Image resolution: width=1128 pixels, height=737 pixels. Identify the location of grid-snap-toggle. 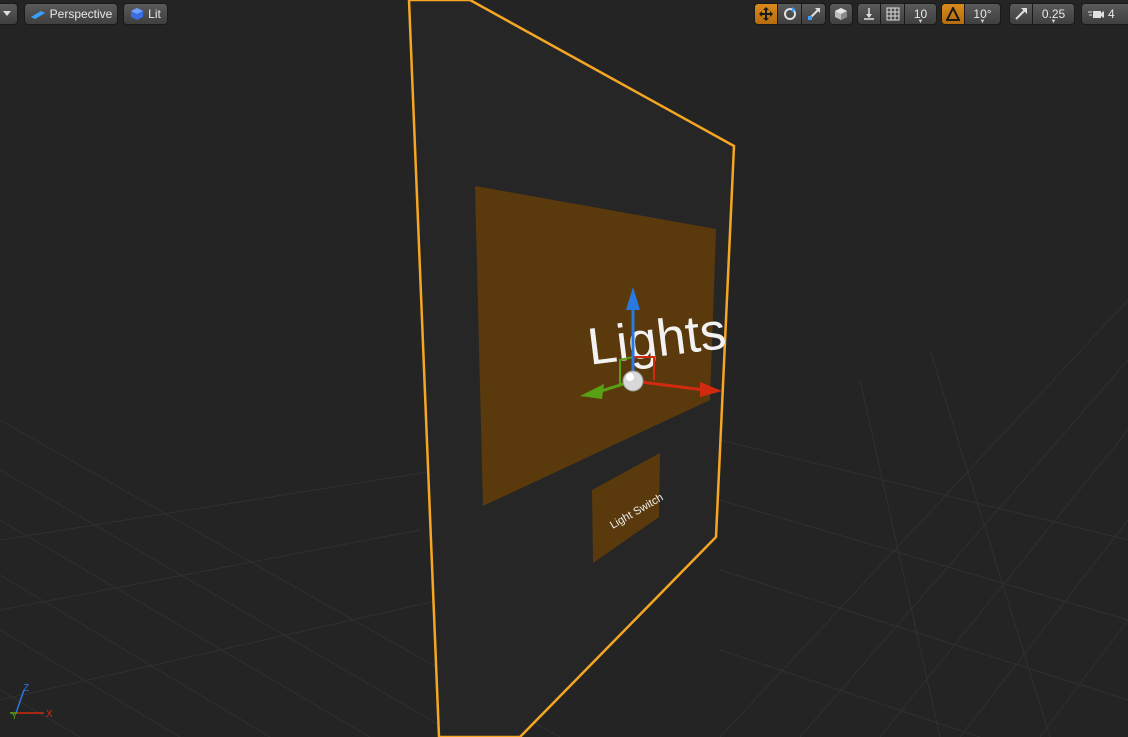
(893, 14).